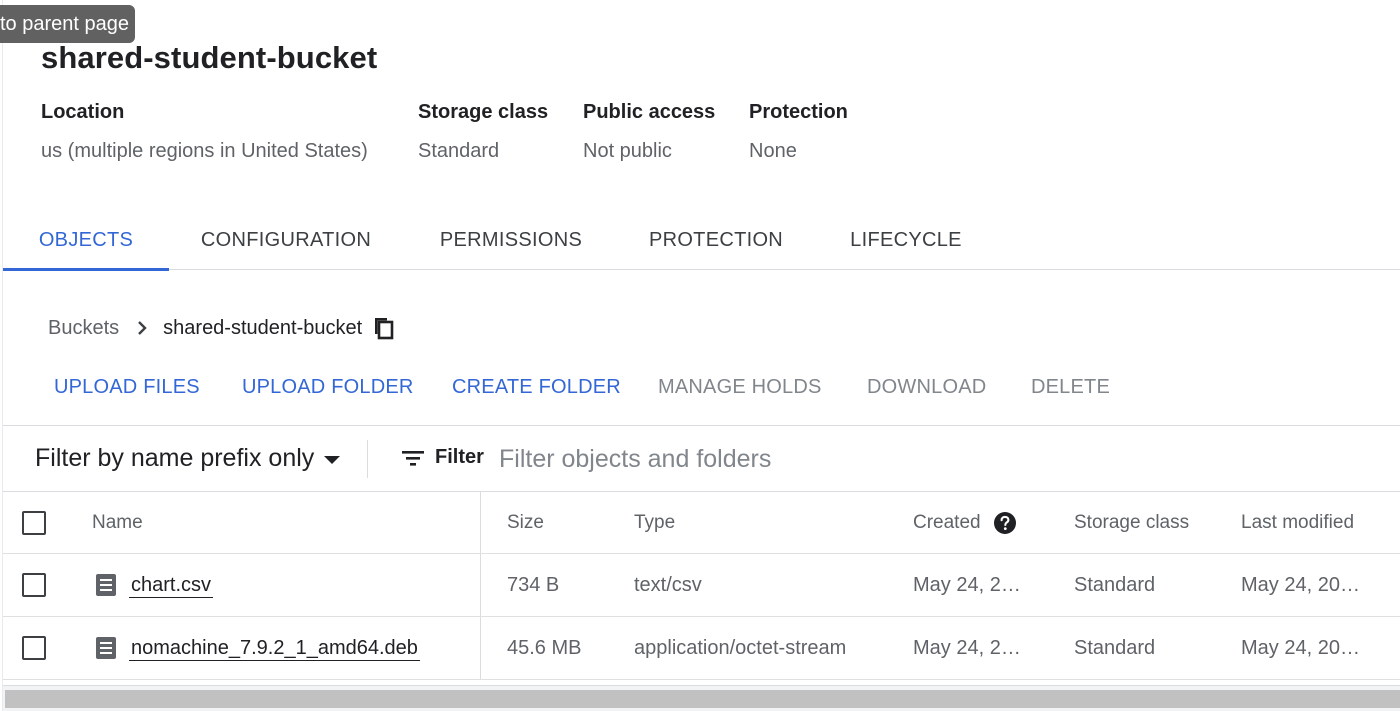 This screenshot has height=711, width=1400. I want to click on chevron-right-icon, so click(142, 328).